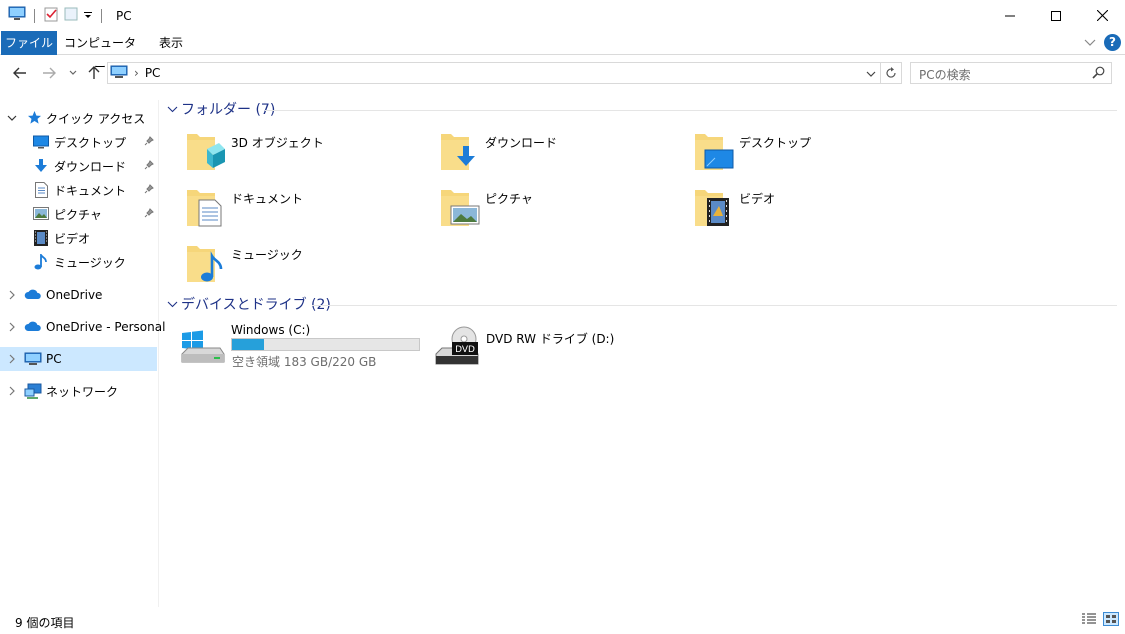 The height and width of the screenshot is (634, 1125). What do you see at coordinates (713, 209) in the screenshot?
I see `videos-folder-icon` at bounding box center [713, 209].